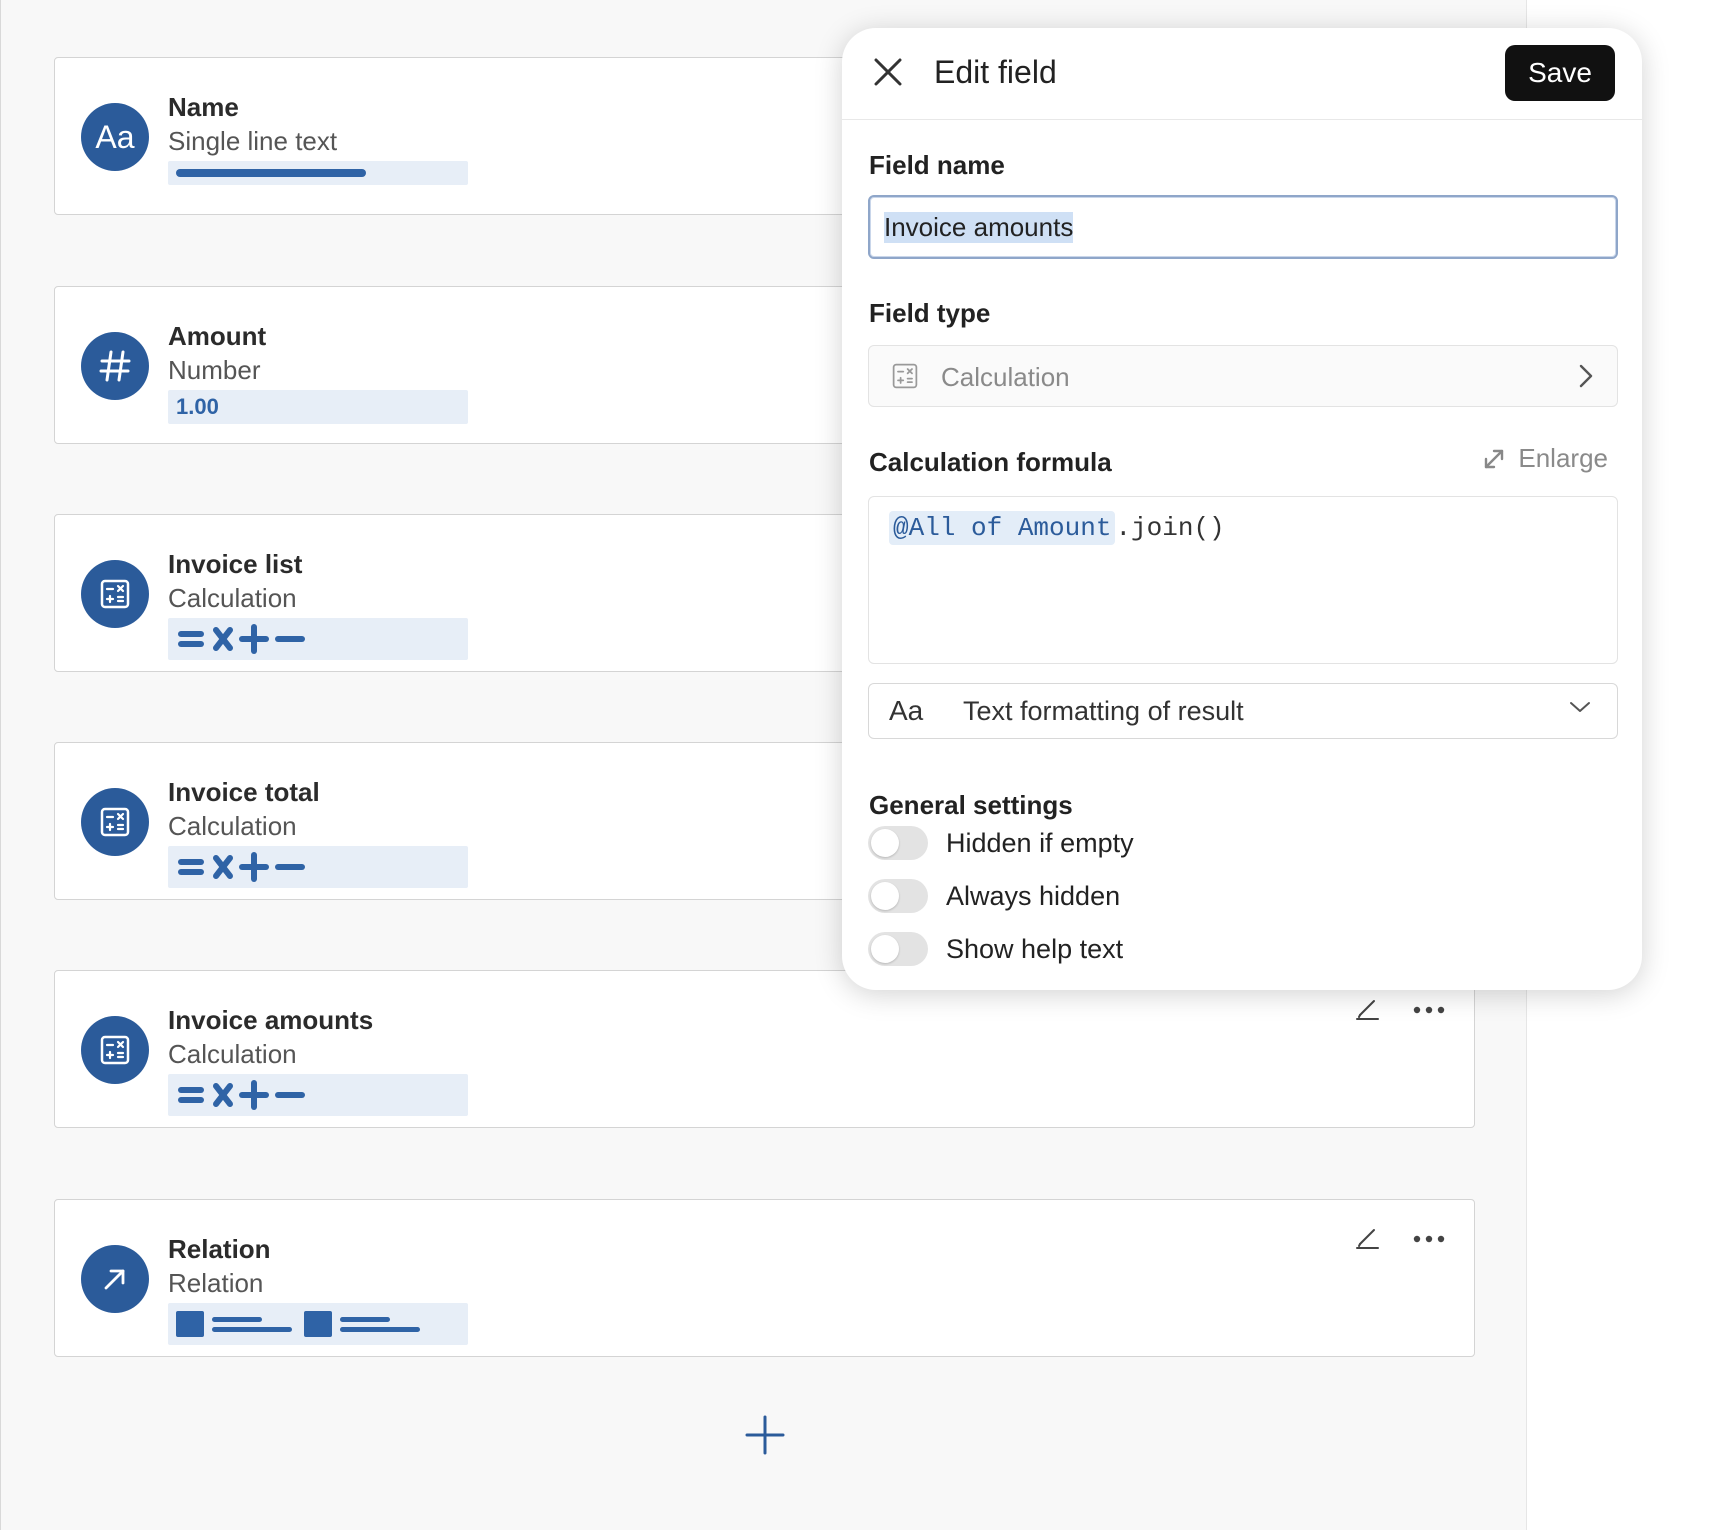  What do you see at coordinates (906, 710) in the screenshot?
I see `text-format-icon: Aa` at bounding box center [906, 710].